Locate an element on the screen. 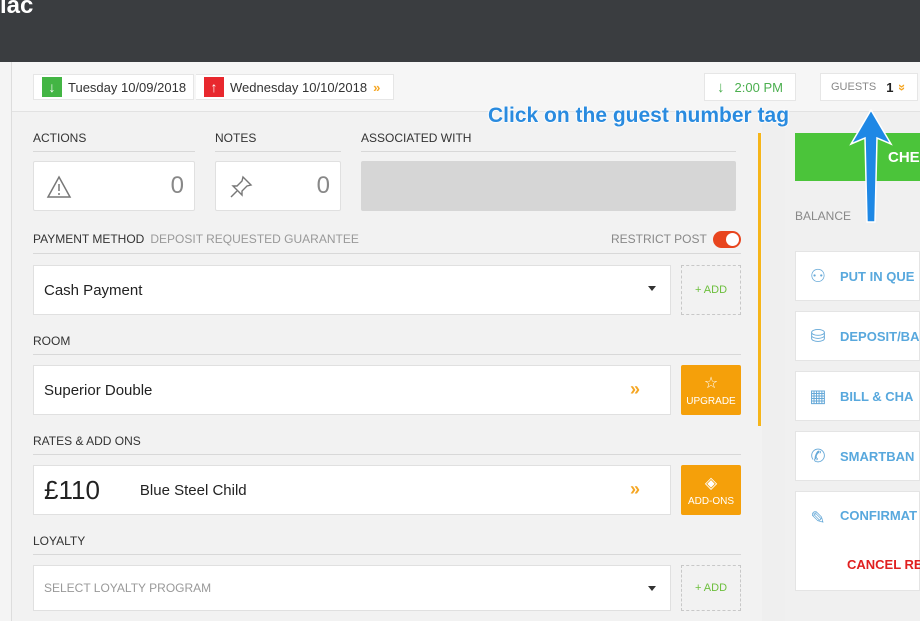 This screenshot has width=920, height=621. smartband-button: ✆ SMARTBAN is located at coordinates (857, 456).